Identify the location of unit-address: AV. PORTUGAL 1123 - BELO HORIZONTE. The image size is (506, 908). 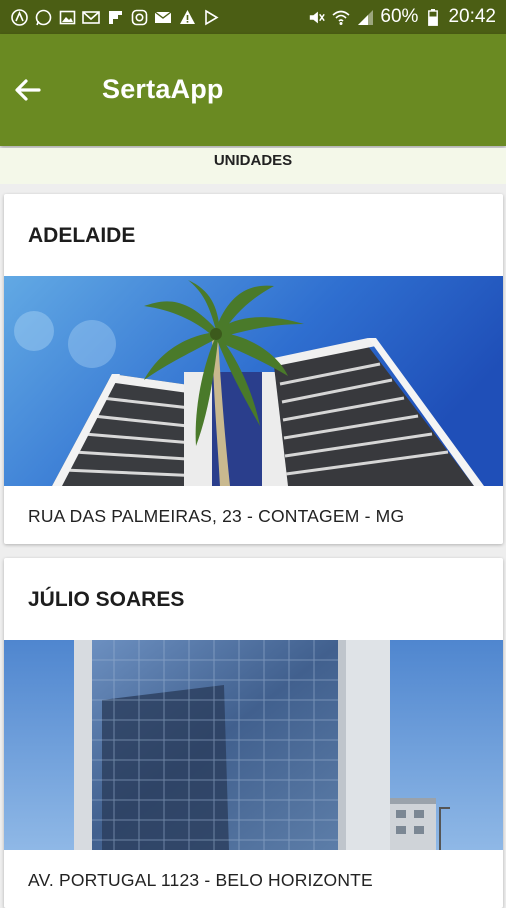
(200, 880).